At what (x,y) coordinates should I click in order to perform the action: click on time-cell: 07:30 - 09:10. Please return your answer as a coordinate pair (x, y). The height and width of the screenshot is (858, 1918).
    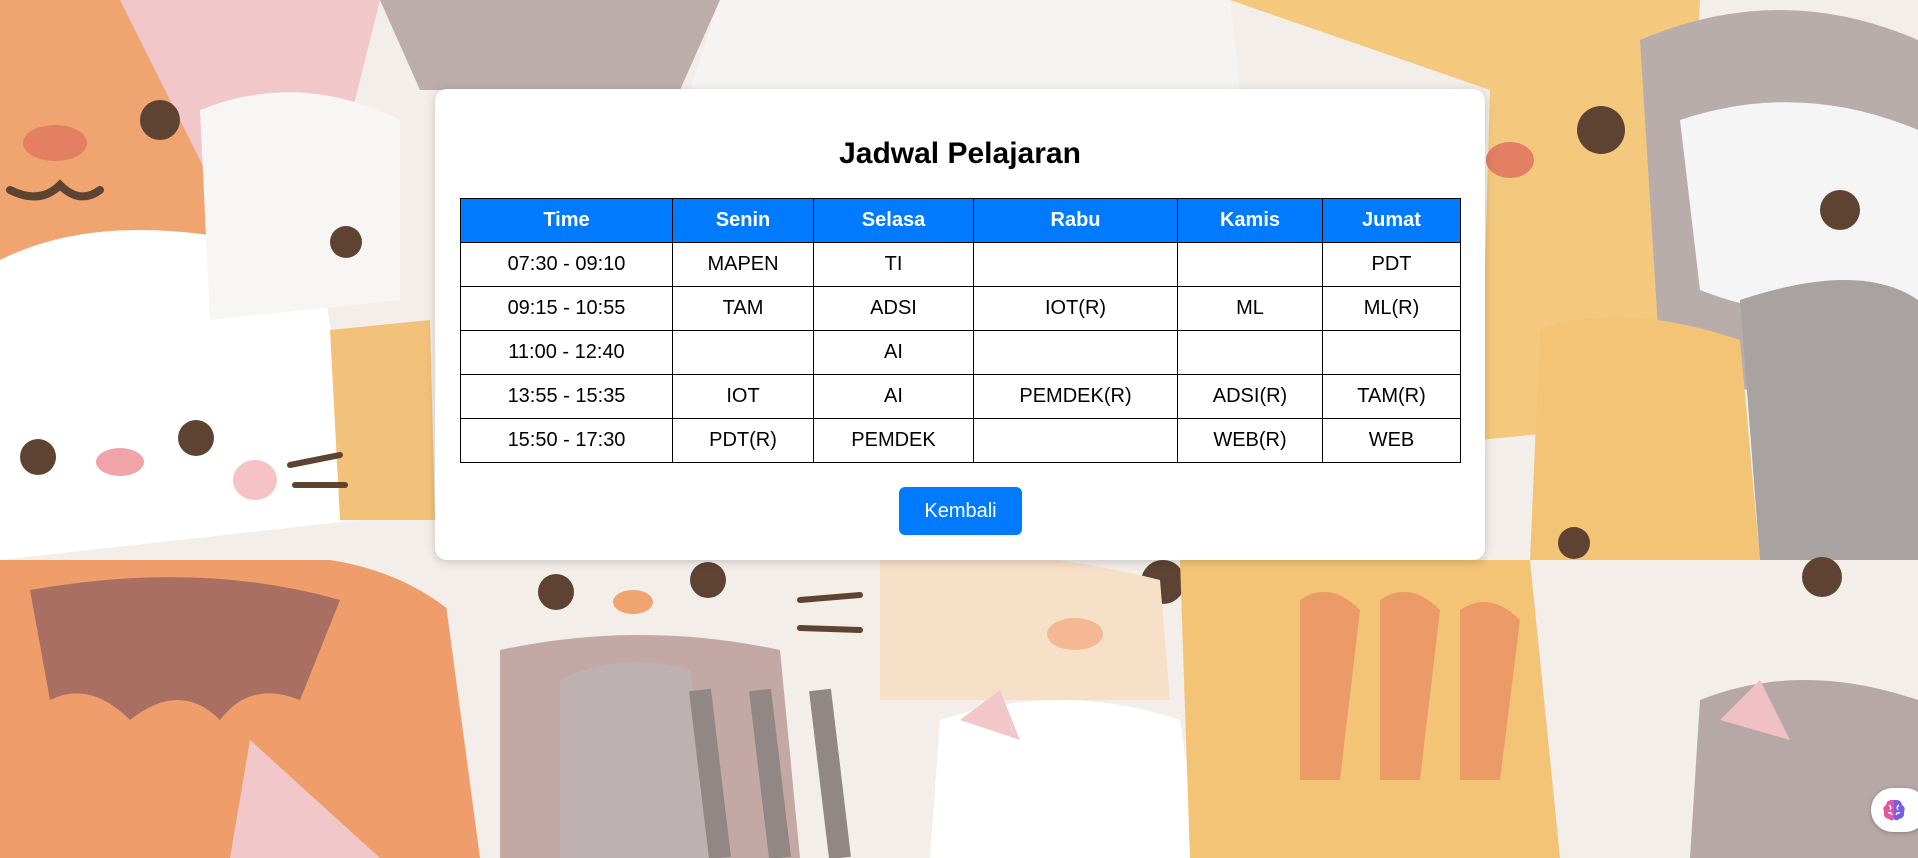
    Looking at the image, I should click on (566, 264).